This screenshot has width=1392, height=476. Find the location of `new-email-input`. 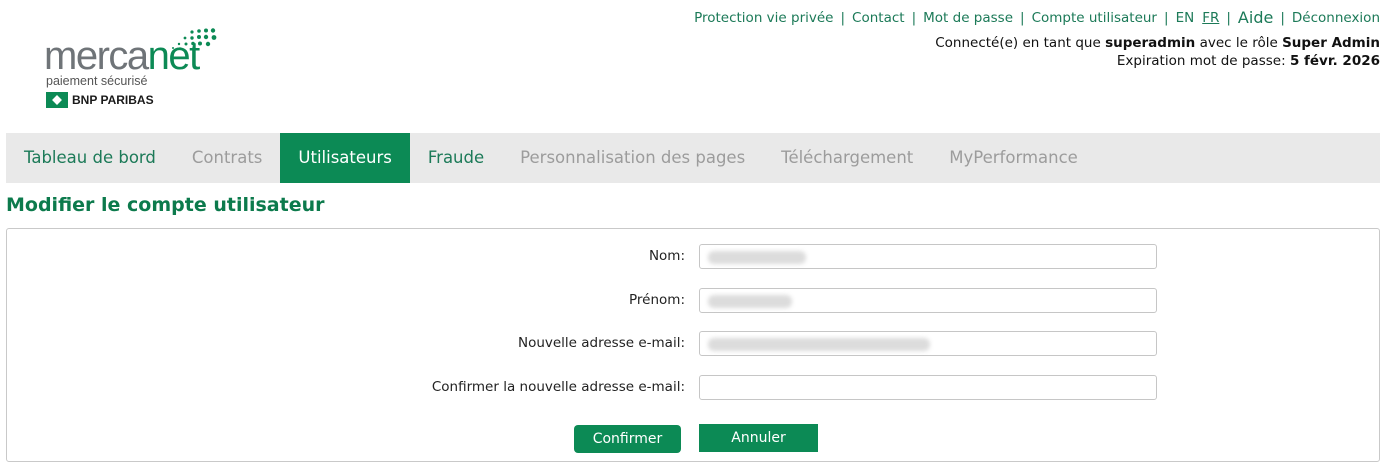

new-email-input is located at coordinates (928, 343).